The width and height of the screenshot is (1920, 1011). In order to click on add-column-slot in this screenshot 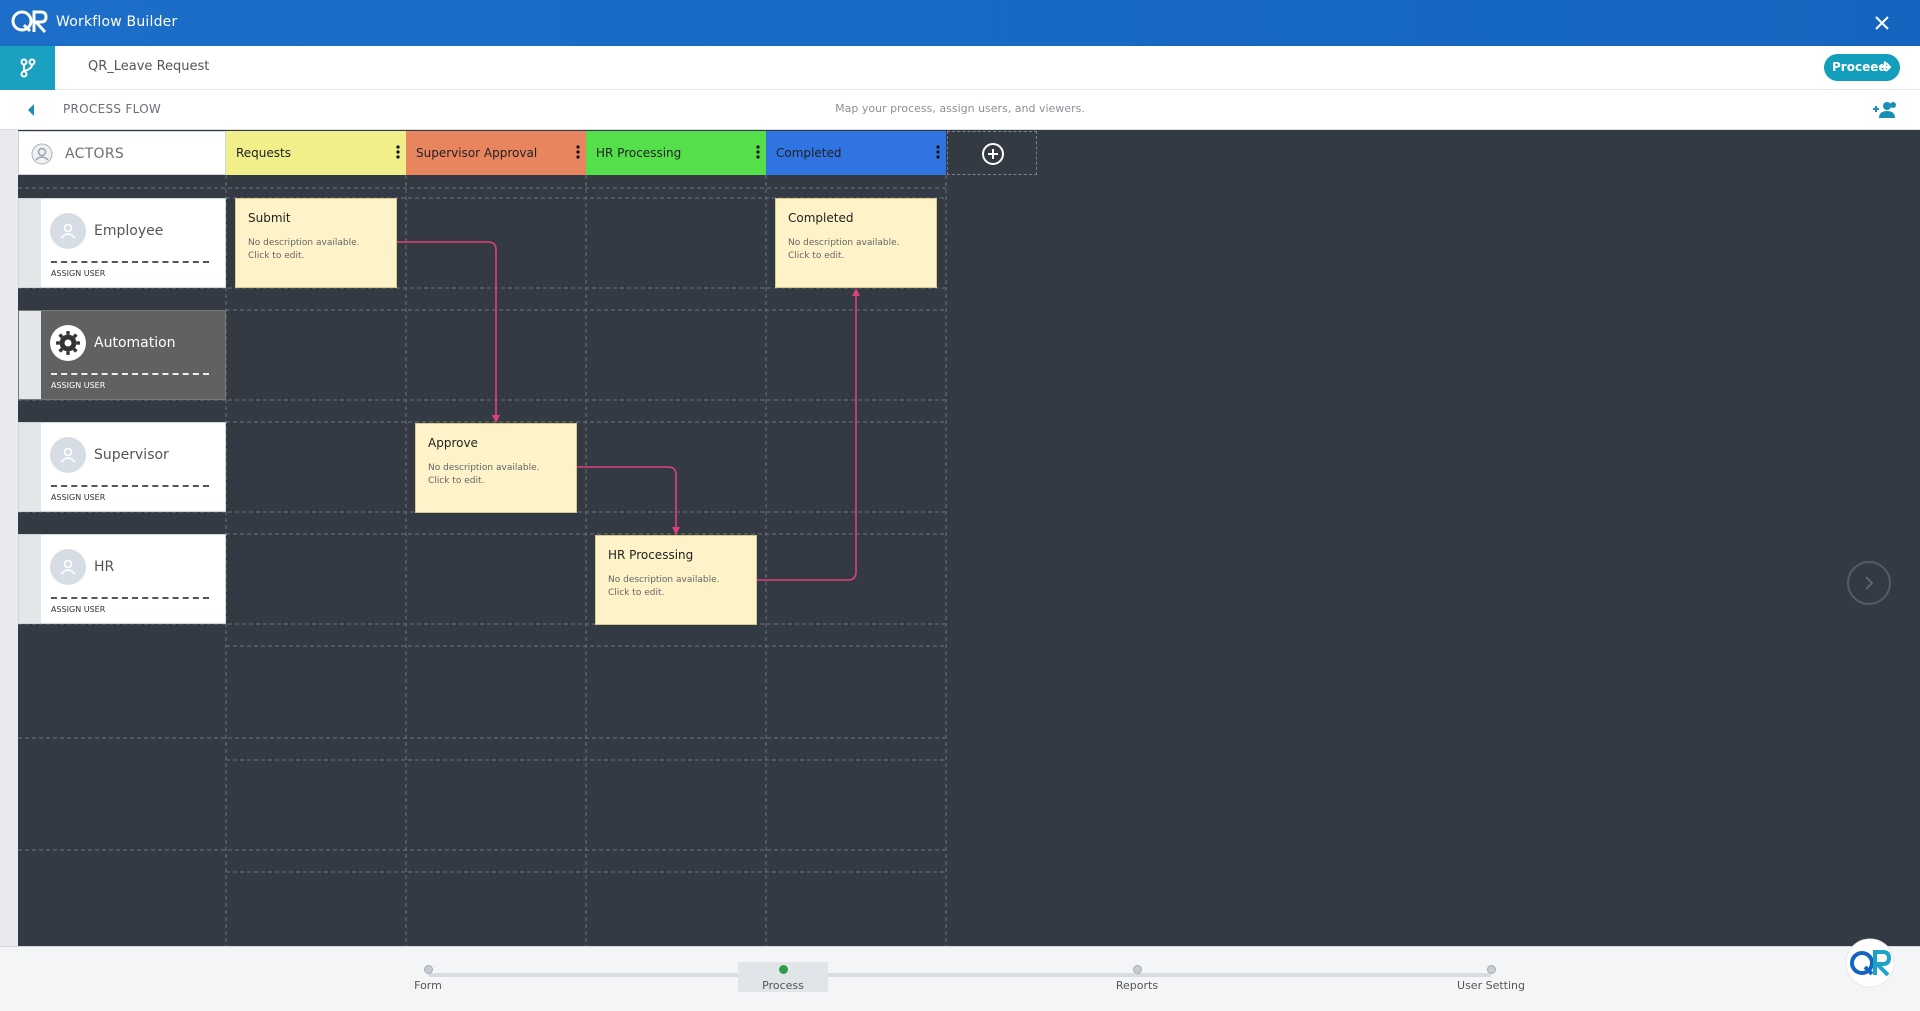, I will do `click(992, 153)`.